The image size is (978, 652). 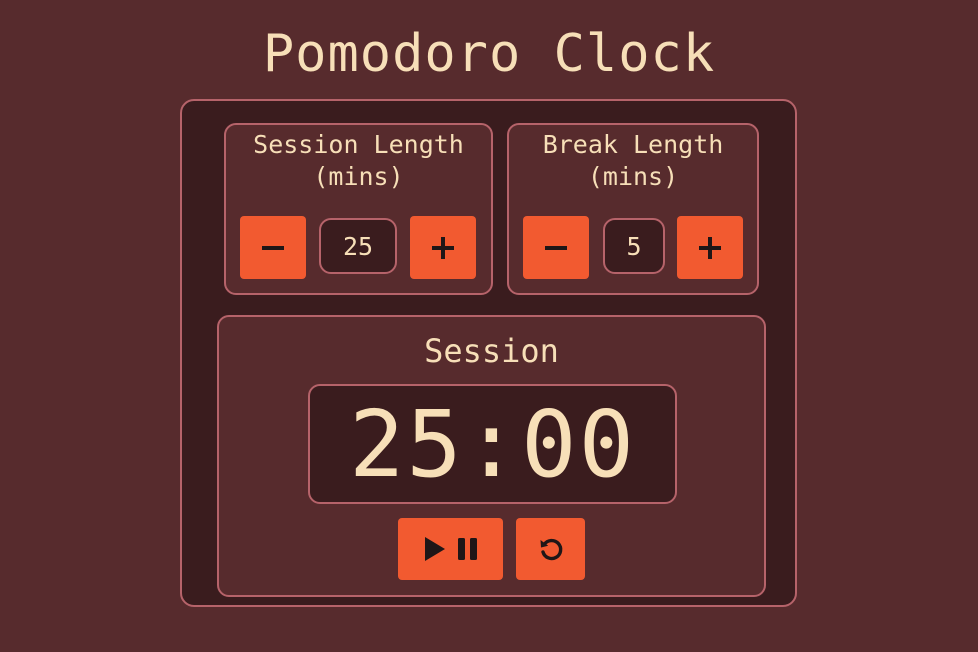 I want to click on break-increment-button, so click(x=710, y=247).